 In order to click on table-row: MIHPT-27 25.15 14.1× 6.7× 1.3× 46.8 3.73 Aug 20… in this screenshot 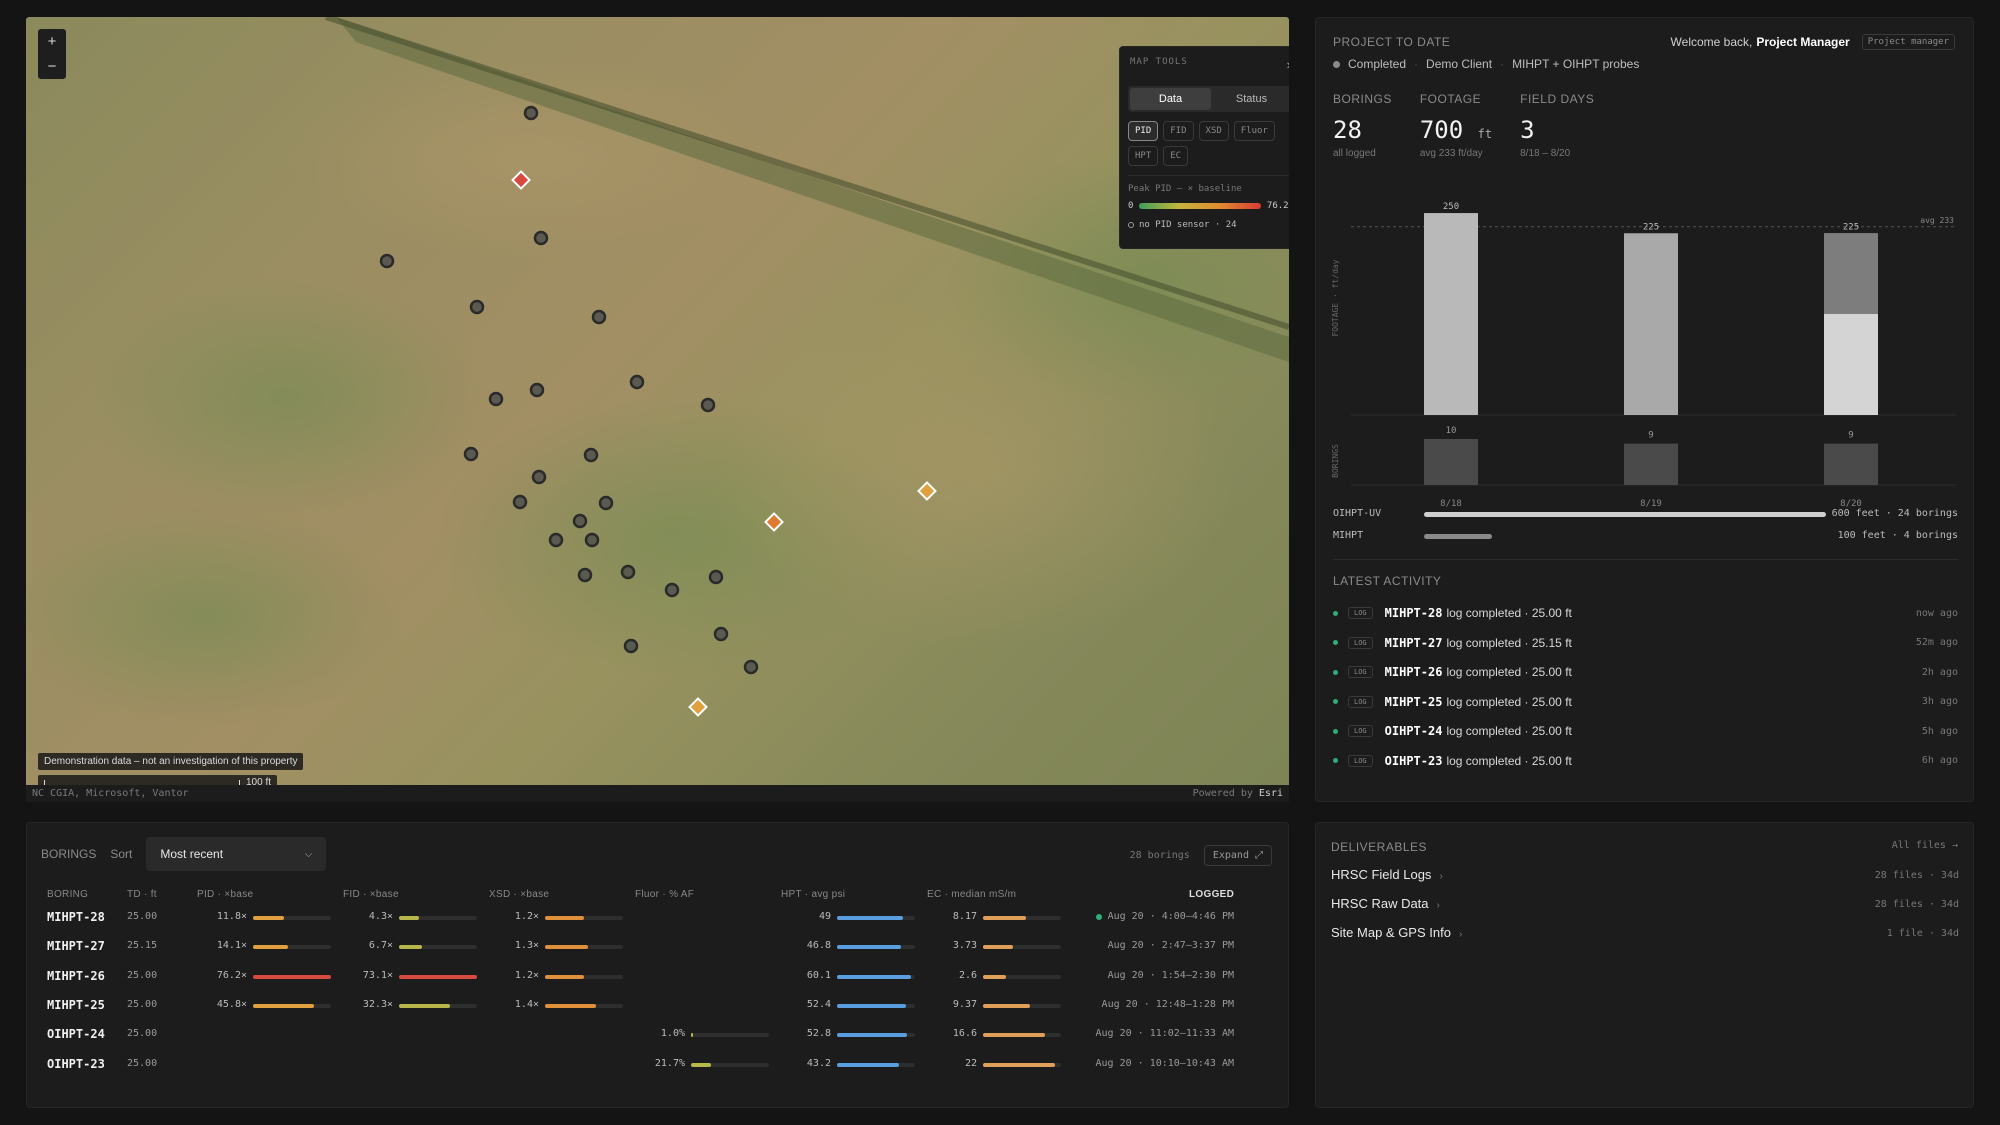, I will do `click(657, 947)`.